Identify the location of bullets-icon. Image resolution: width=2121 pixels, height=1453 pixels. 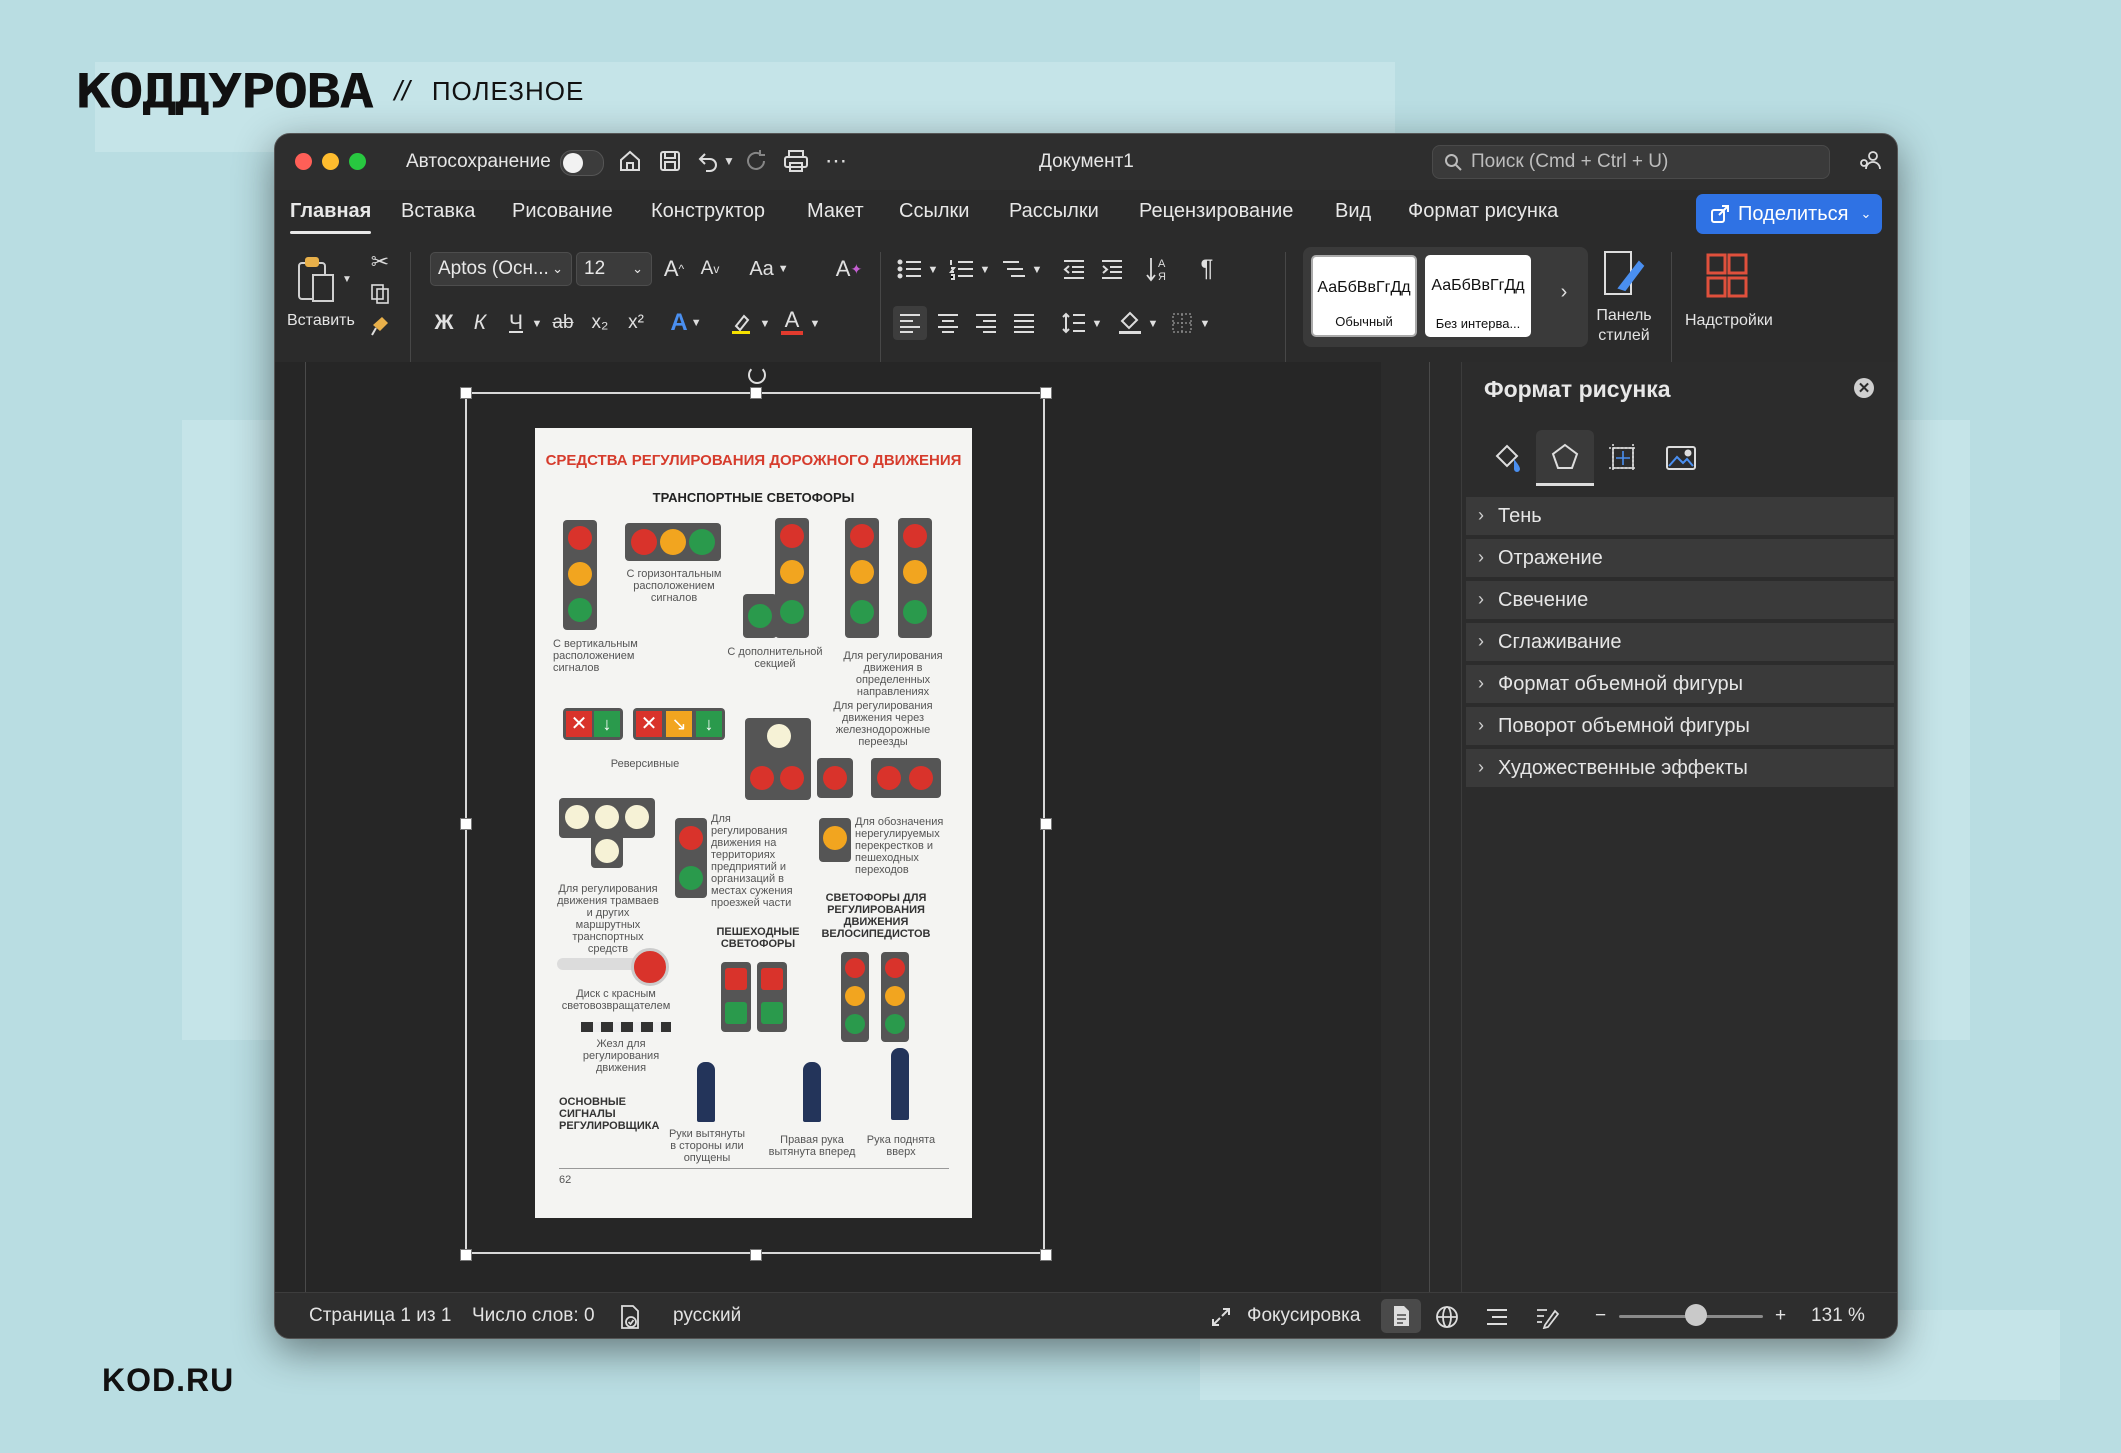
(910, 269).